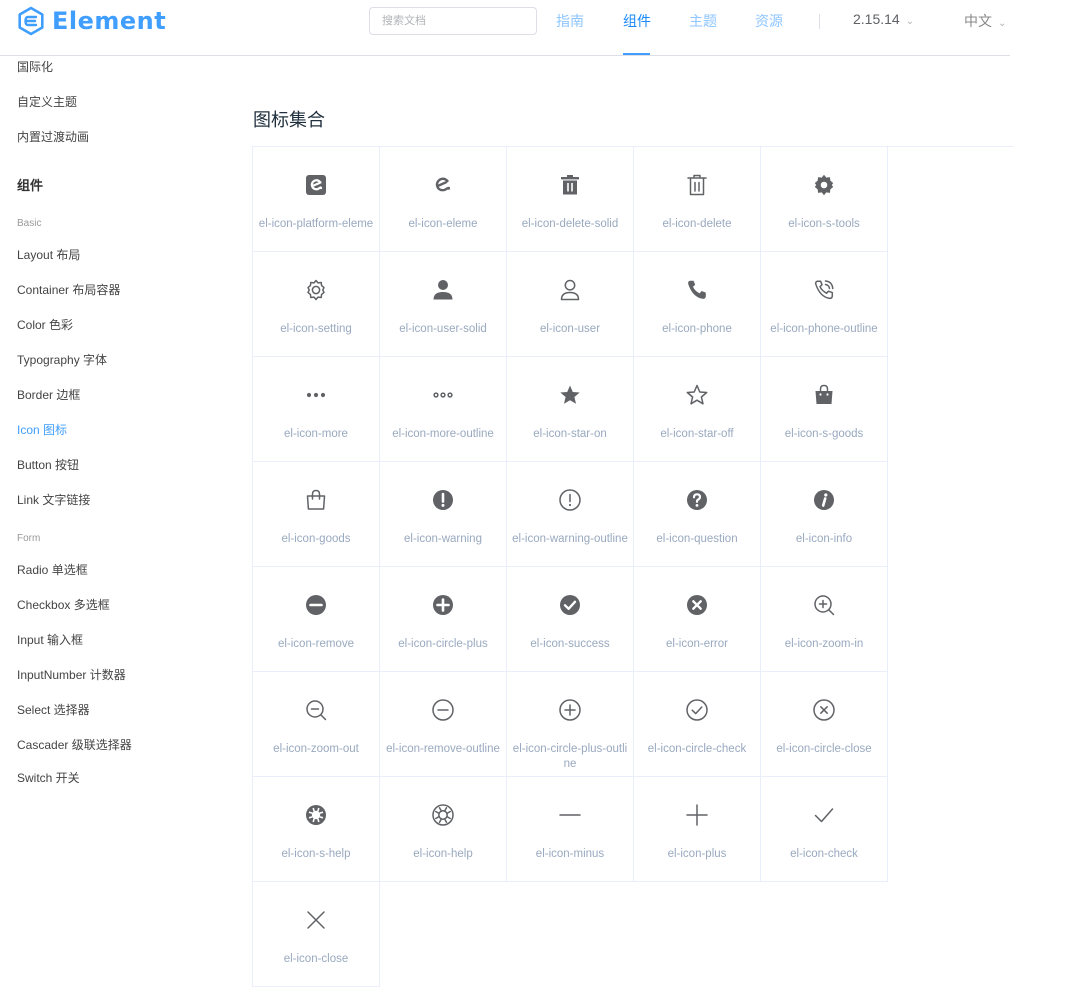  Describe the element at coordinates (697, 304) in the screenshot. I see `icon-cell: el-icon-phone` at that location.